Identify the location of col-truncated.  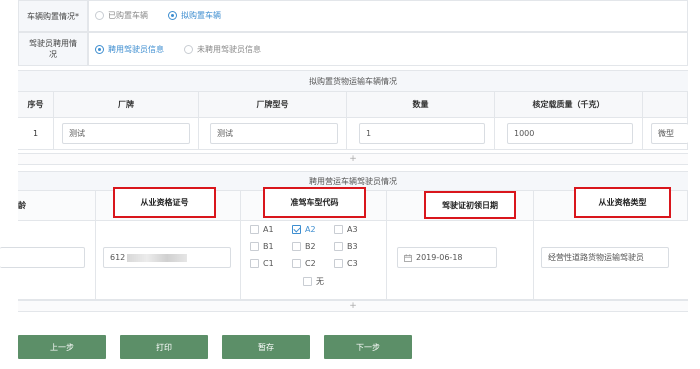
(665, 105).